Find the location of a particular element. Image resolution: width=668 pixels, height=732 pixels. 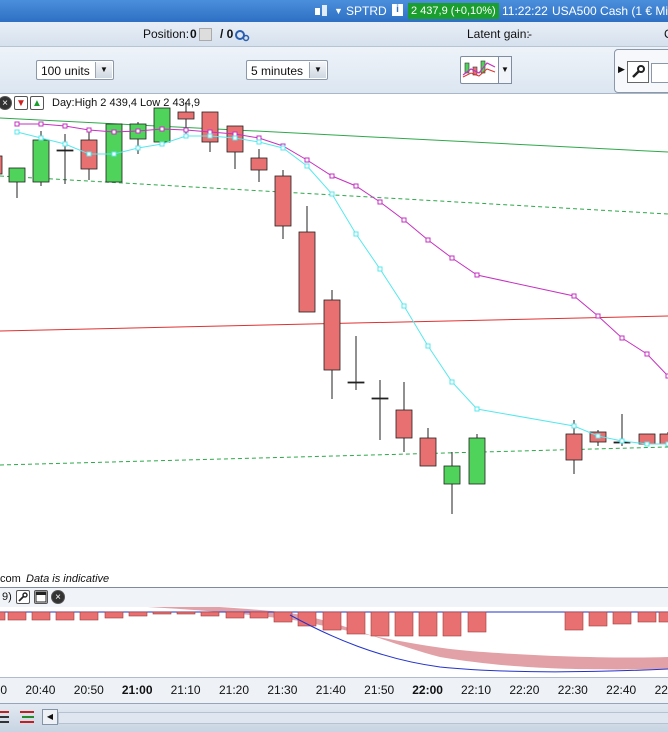

time-tick: 21:50 is located at coordinates (379, 690).